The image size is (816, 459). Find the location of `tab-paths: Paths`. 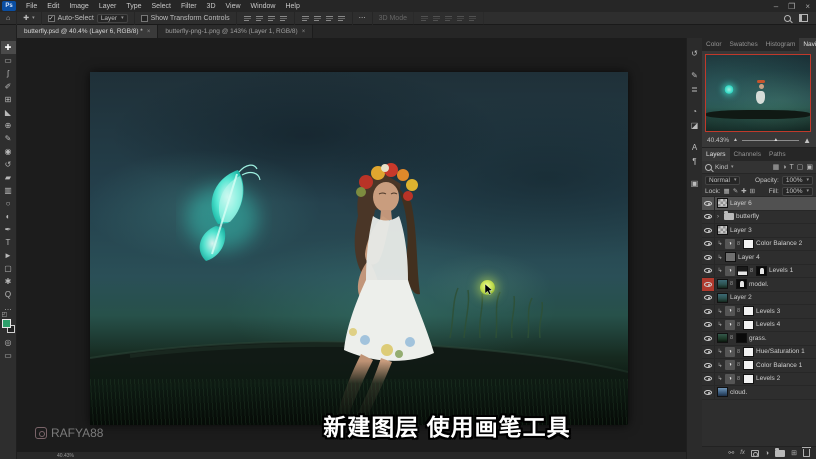

tab-paths: Paths is located at coordinates (777, 154).